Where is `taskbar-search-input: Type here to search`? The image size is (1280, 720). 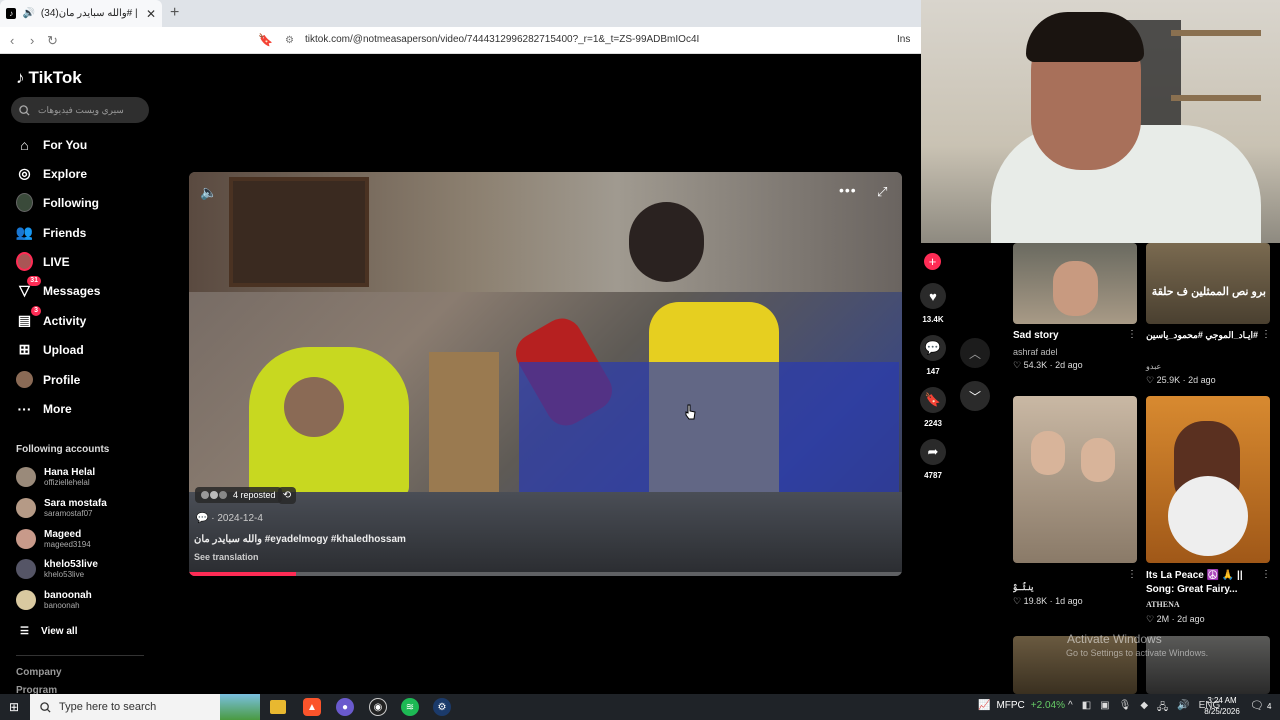
taskbar-search-input: Type here to search is located at coordinates (145, 707).